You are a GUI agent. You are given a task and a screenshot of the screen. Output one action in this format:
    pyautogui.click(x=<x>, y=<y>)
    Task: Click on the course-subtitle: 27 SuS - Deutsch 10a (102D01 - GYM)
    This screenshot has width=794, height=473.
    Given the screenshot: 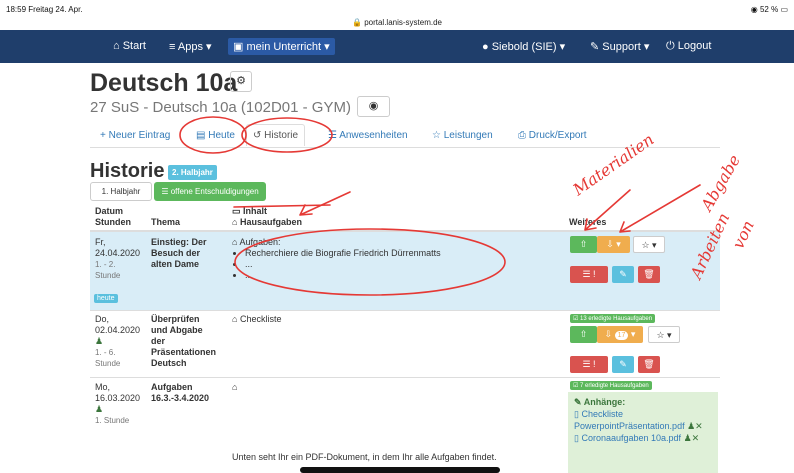 What is the action you would take?
    pyautogui.click(x=220, y=107)
    